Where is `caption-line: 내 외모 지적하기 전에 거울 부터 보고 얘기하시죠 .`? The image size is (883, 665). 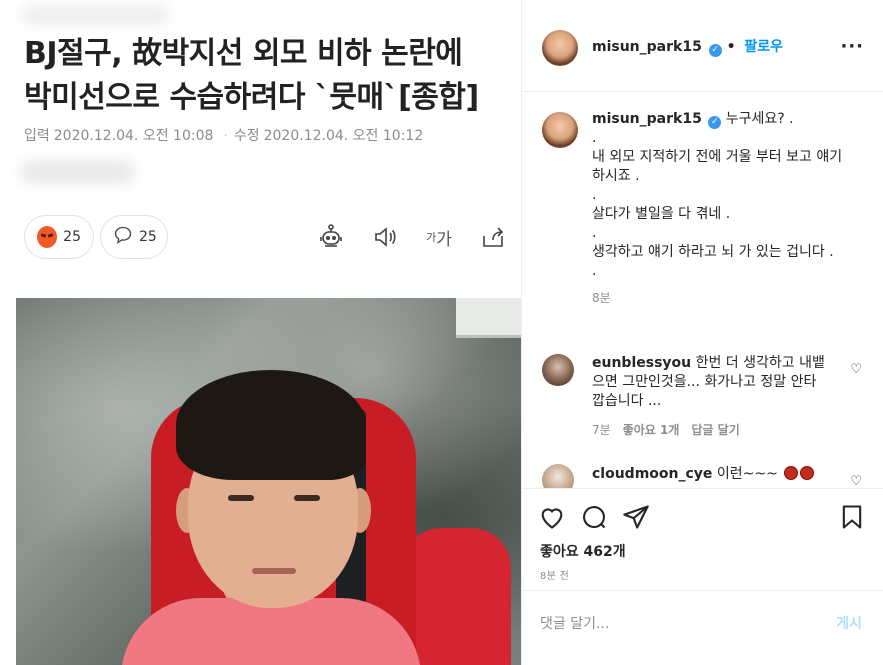
caption-line: 내 외모 지적하기 전에 거울 부터 보고 얘기하시죠 . is located at coordinates (717, 166).